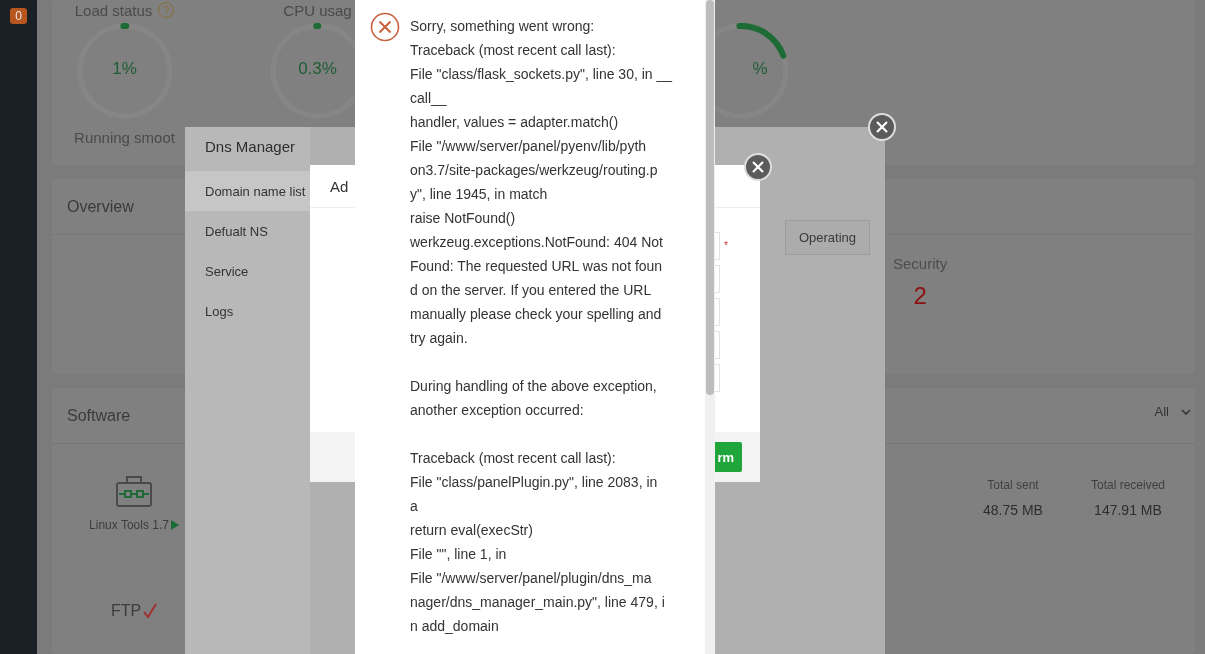  Describe the element at coordinates (920, 296) in the screenshot. I see `stat-value: 2` at that location.